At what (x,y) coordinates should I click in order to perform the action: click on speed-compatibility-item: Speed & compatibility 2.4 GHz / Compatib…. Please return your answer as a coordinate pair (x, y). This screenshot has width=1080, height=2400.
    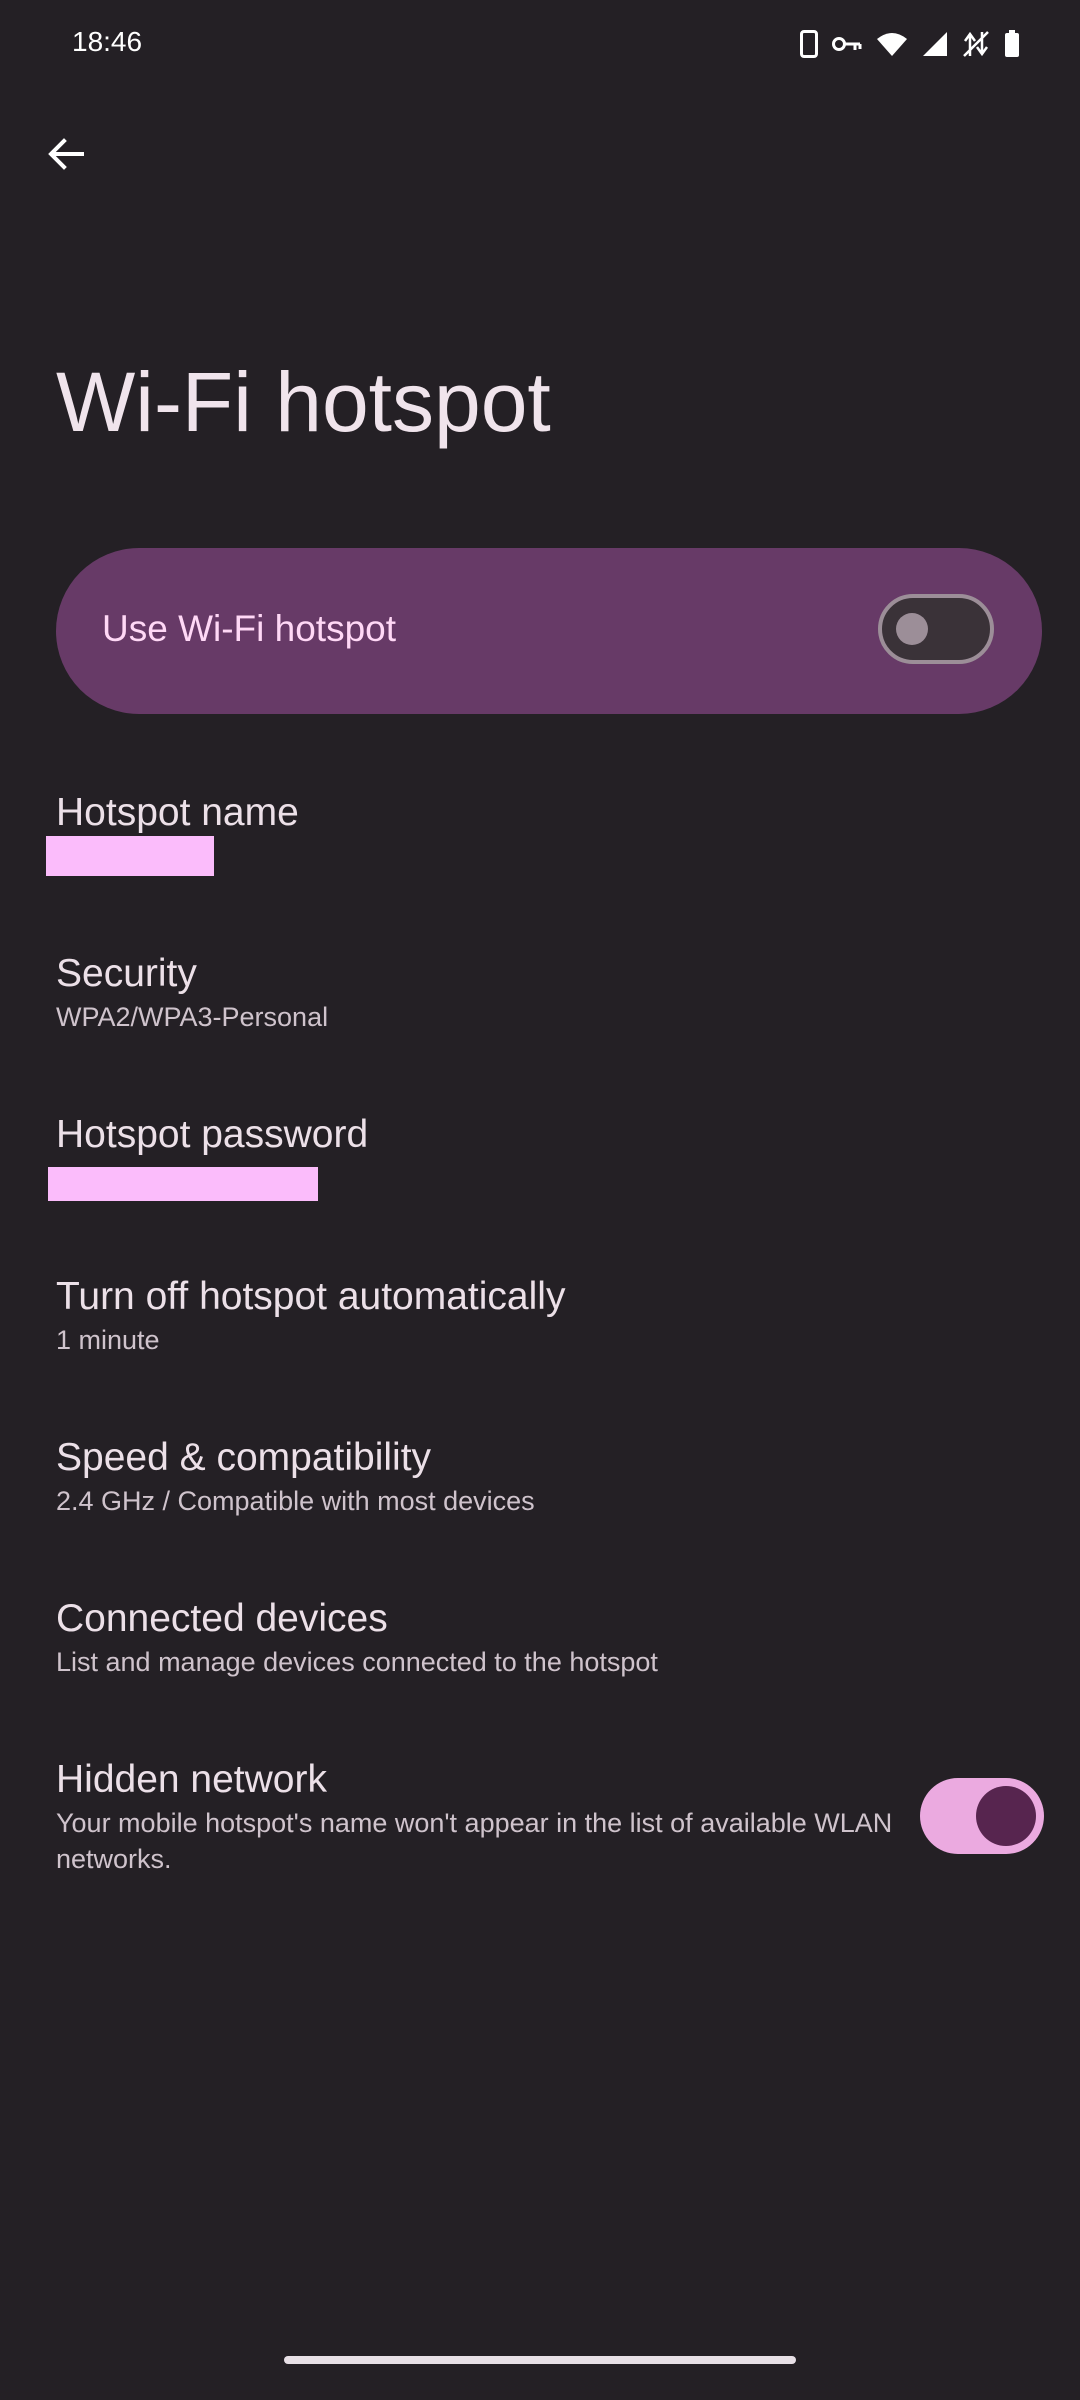
    Looking at the image, I should click on (541, 1477).